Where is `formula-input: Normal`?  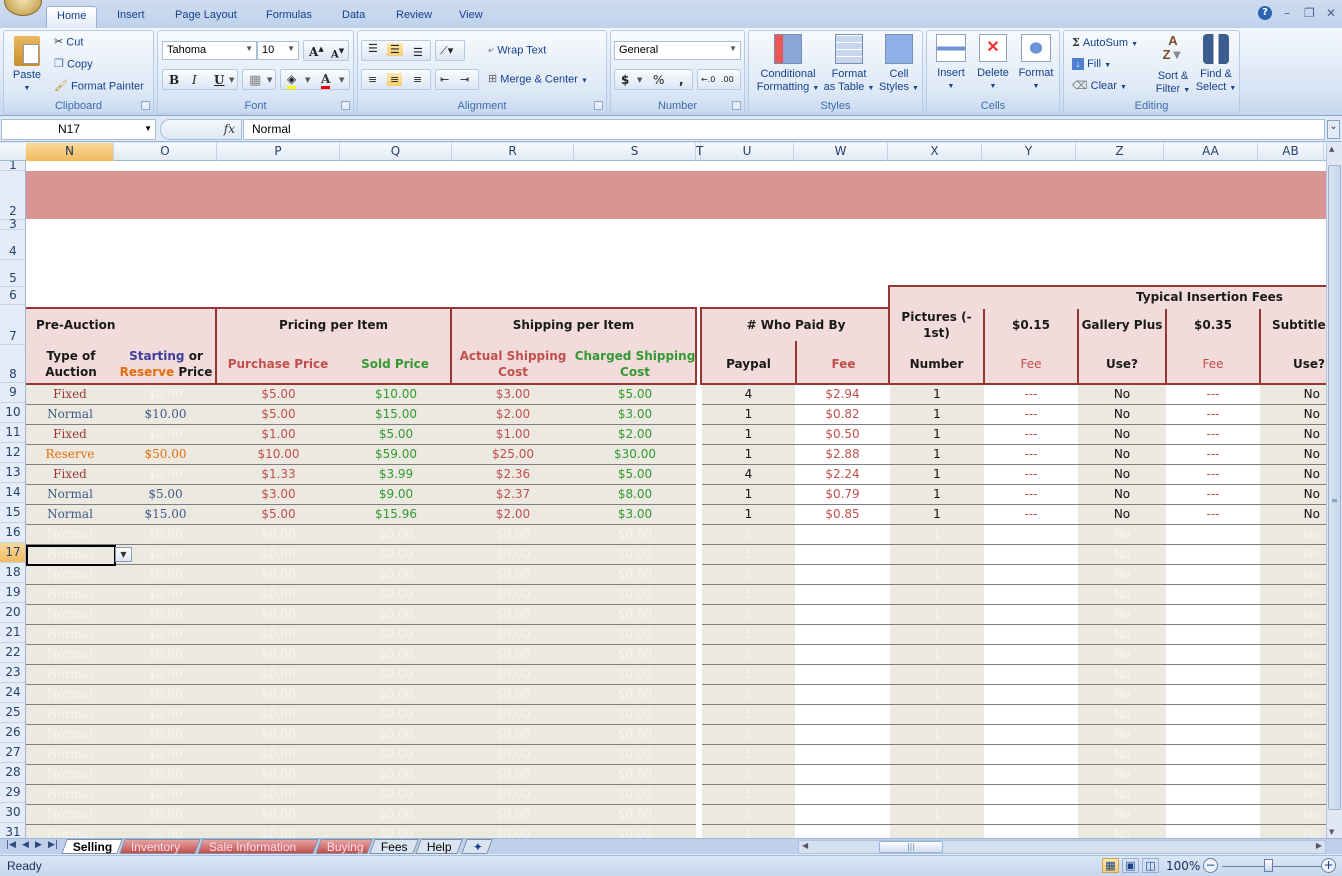
formula-input: Normal is located at coordinates (784, 129).